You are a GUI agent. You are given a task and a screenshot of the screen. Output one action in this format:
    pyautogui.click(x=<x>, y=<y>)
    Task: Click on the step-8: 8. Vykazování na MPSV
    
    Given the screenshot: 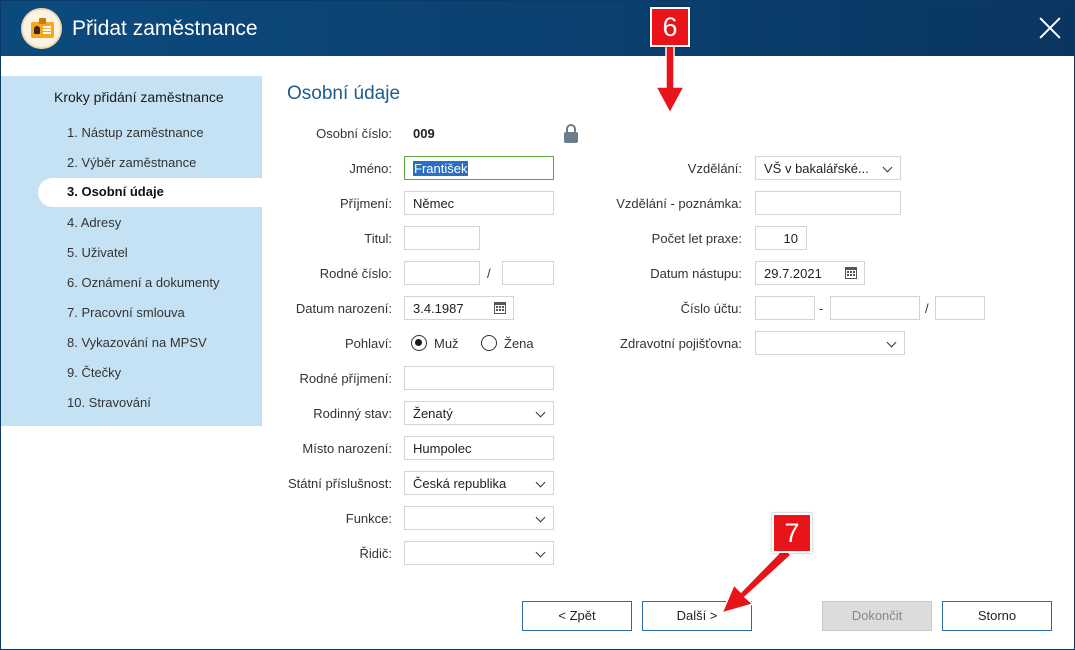 What is the action you would take?
    pyautogui.click(x=137, y=342)
    